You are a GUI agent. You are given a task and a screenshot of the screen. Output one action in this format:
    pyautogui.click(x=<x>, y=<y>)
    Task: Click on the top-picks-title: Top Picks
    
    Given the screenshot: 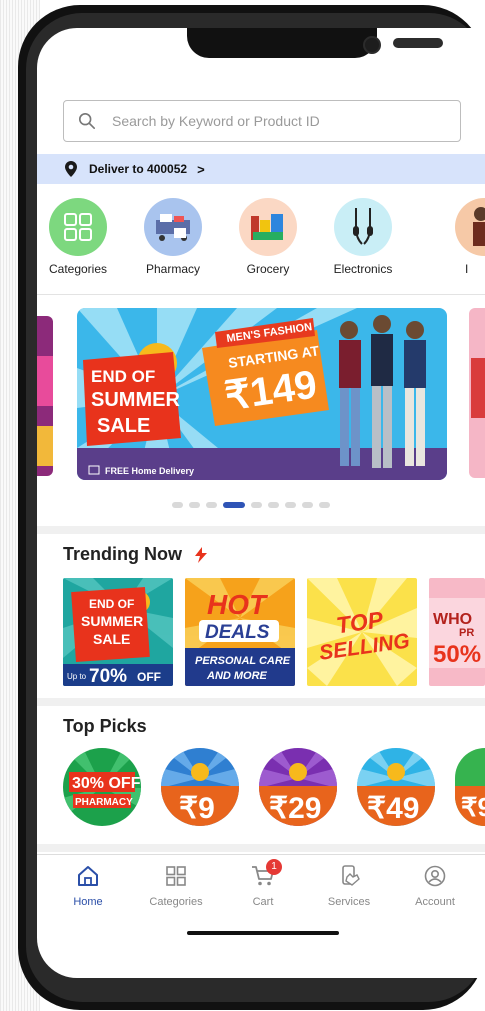 What is the action you would take?
    pyautogui.click(x=105, y=726)
    